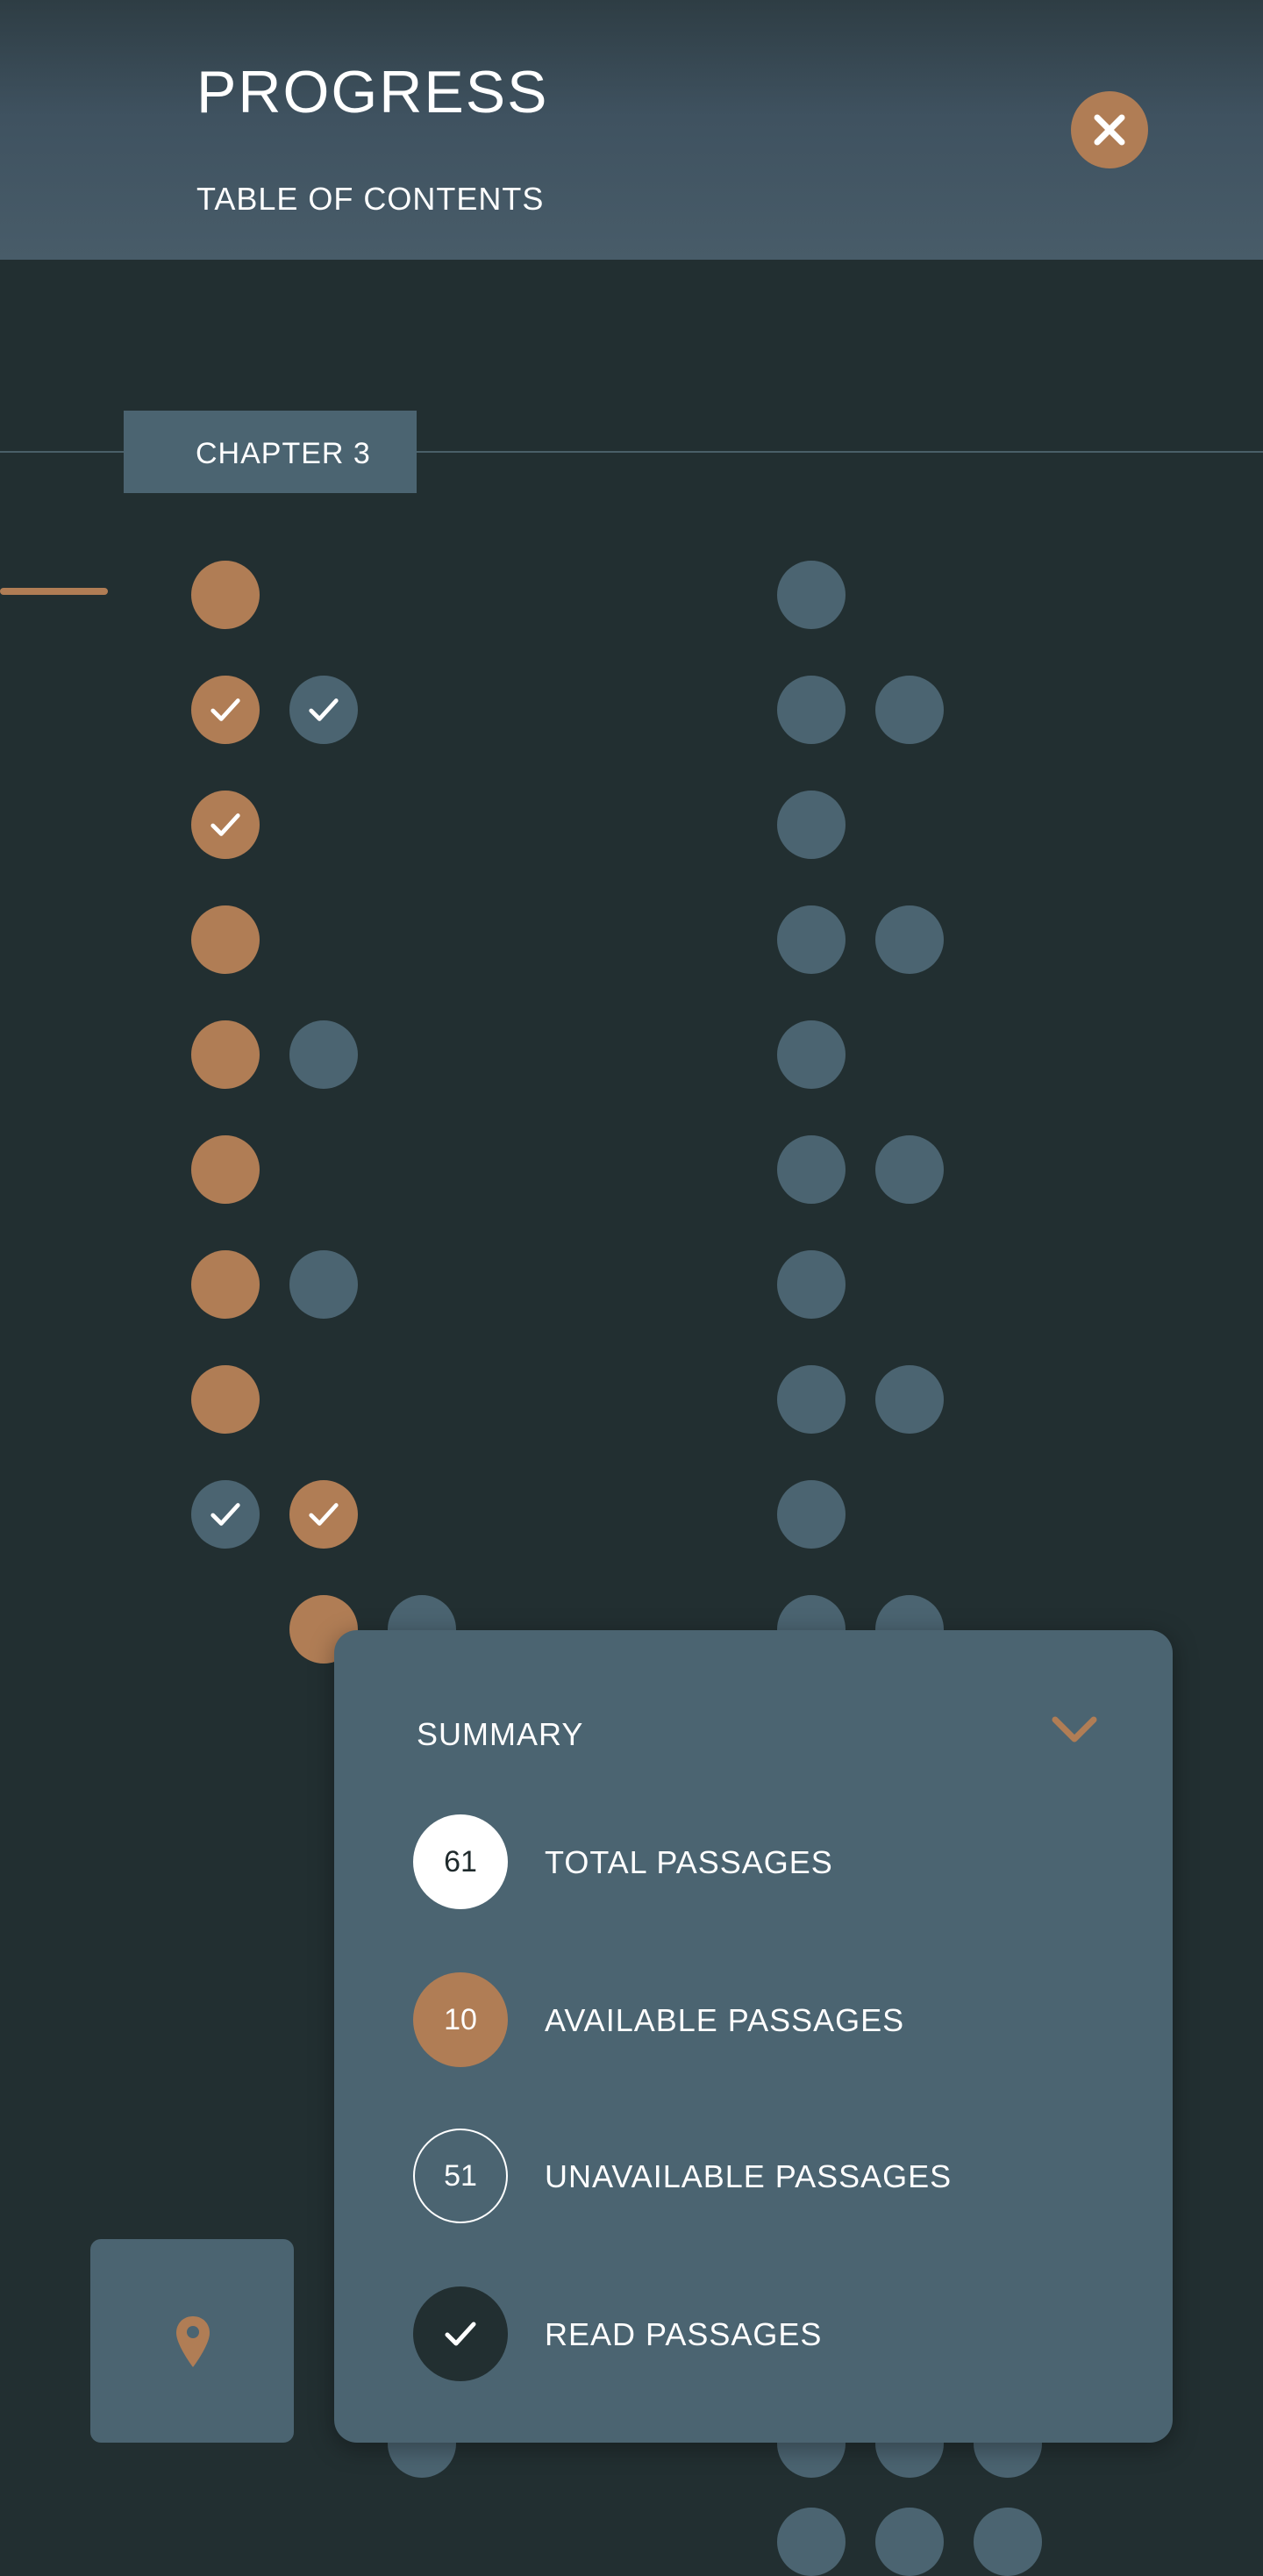 The image size is (1263, 2576). I want to click on close-icon, so click(1109, 130).